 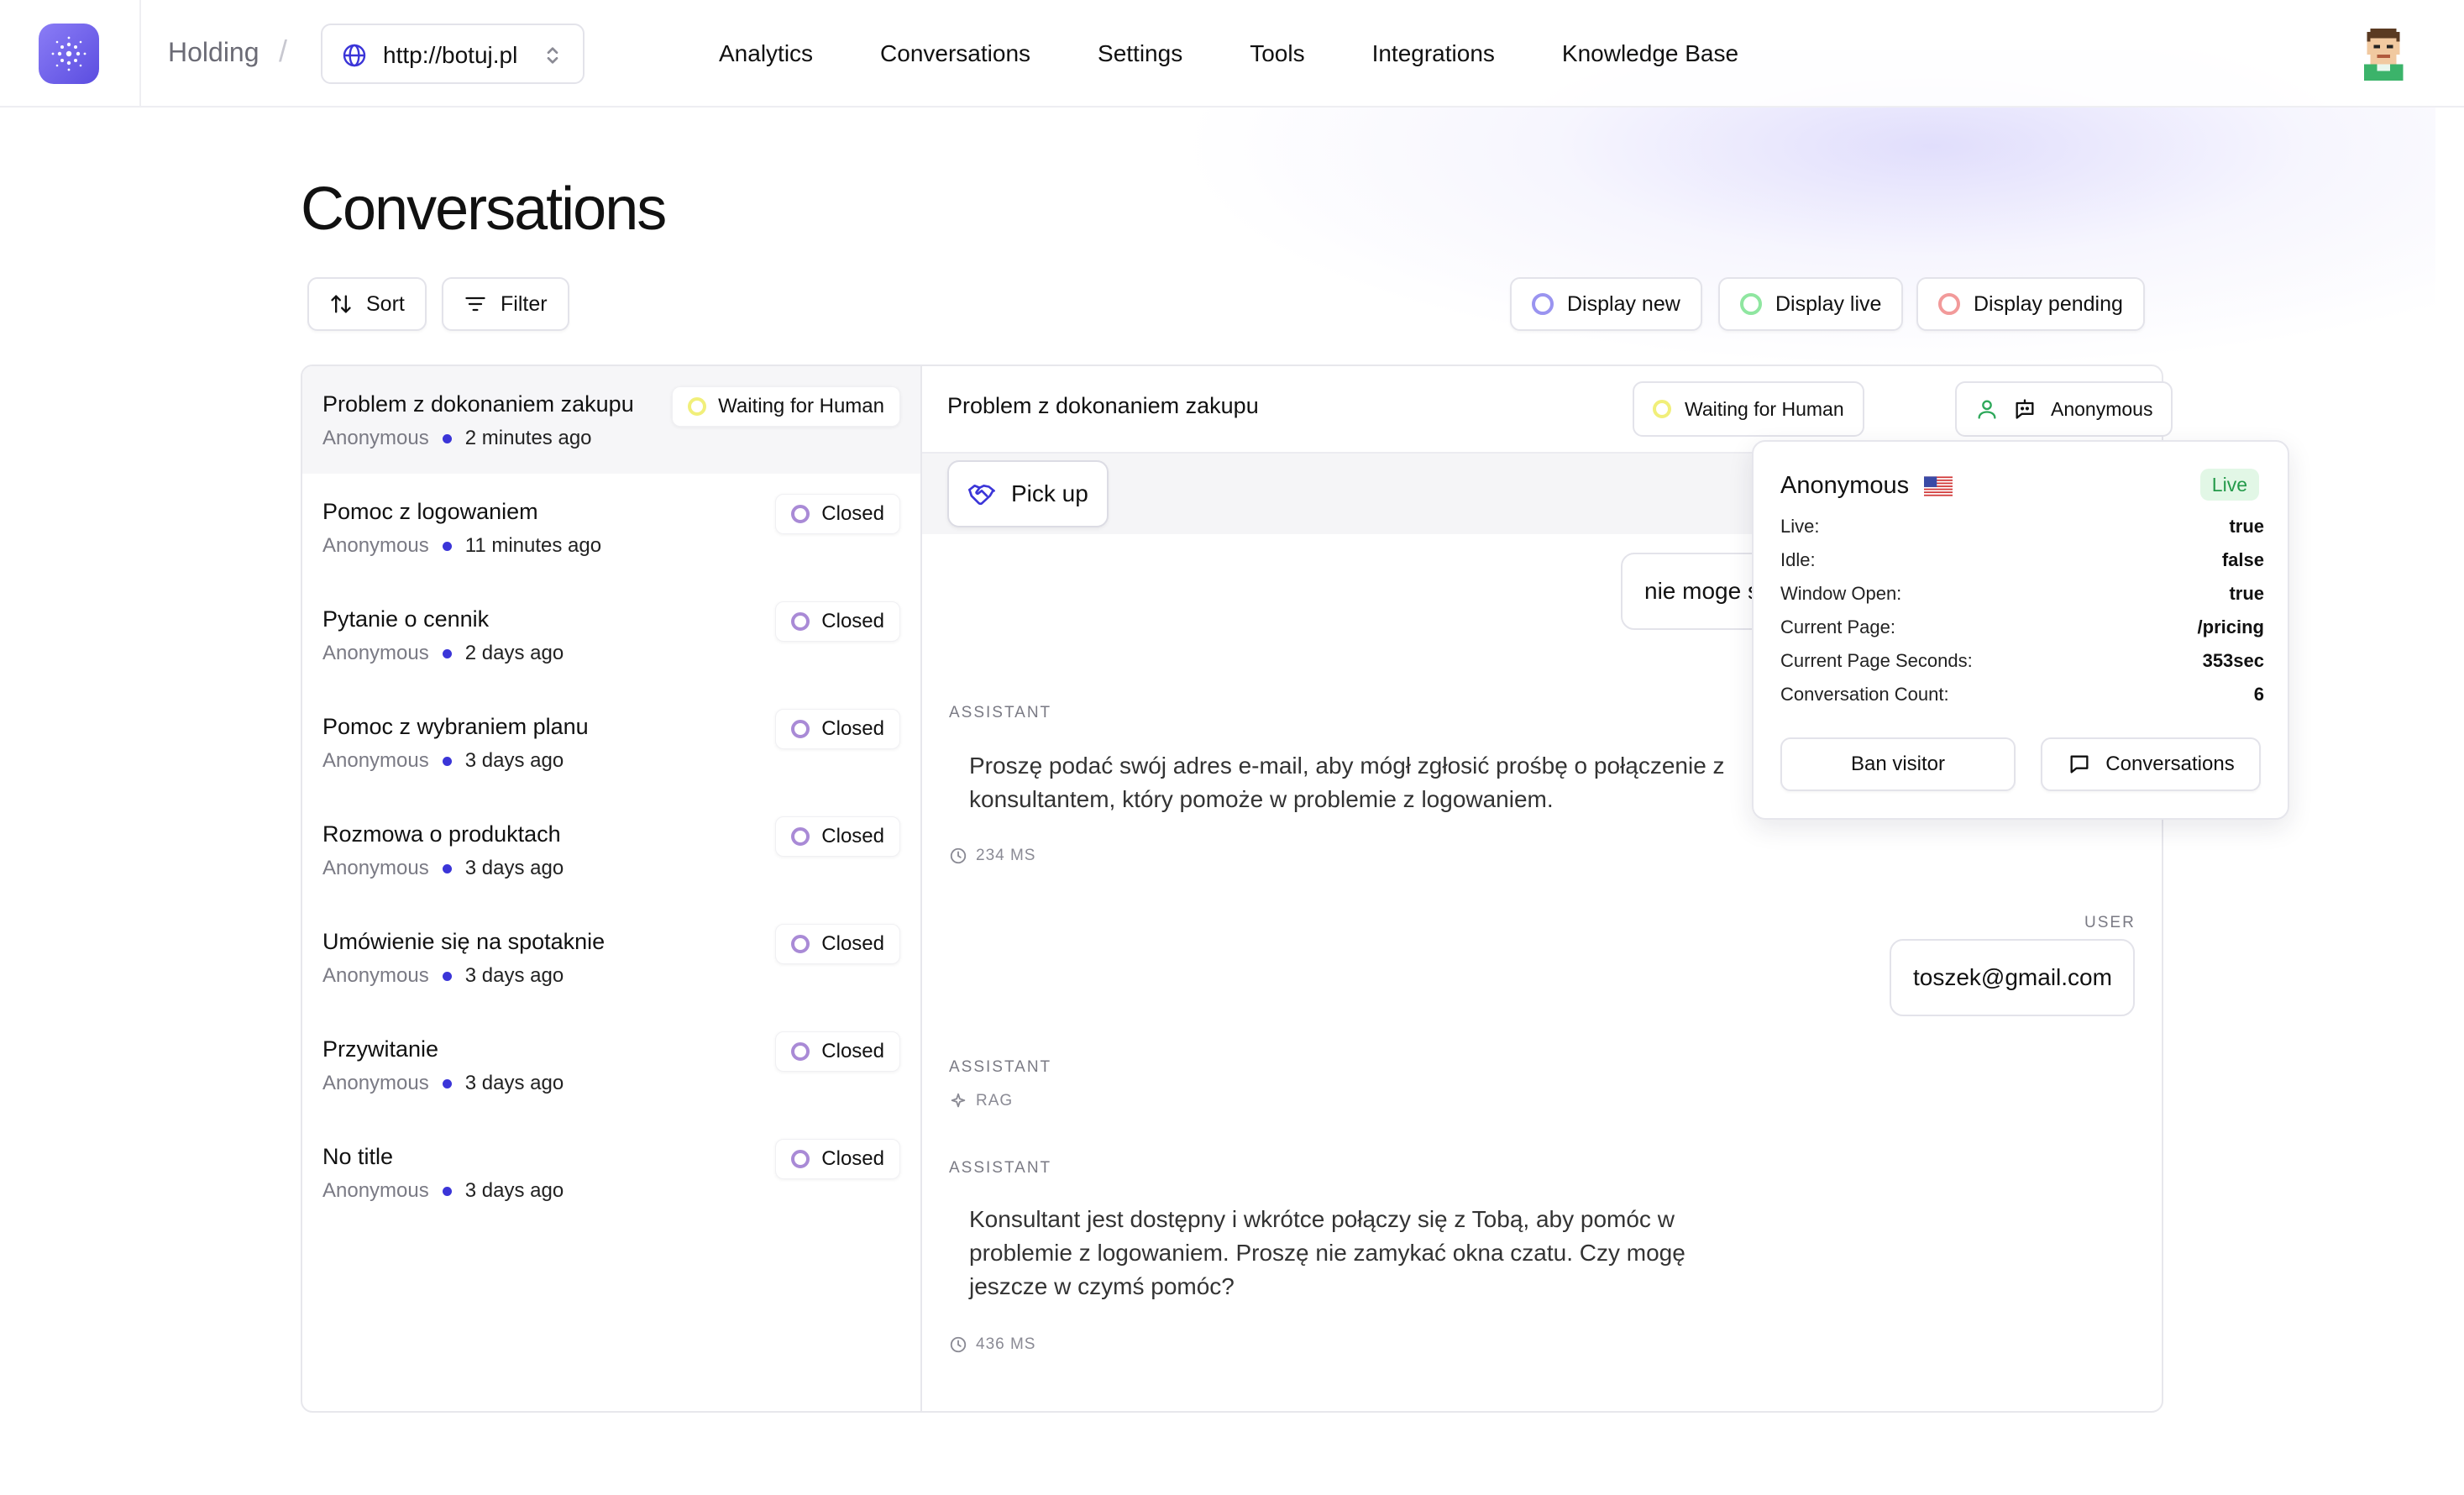 What do you see at coordinates (2231, 627) in the screenshot?
I see `field-value: /pricing` at bounding box center [2231, 627].